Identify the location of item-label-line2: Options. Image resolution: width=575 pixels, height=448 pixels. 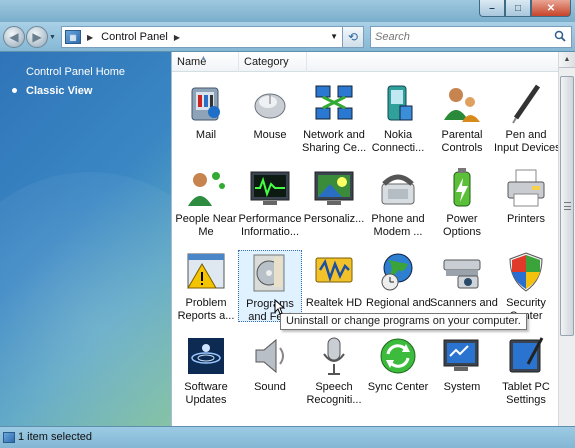
(462, 232).